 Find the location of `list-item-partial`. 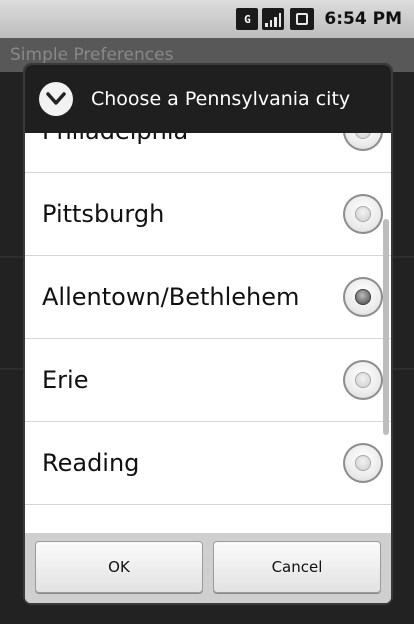

list-item-partial is located at coordinates (208, 519).